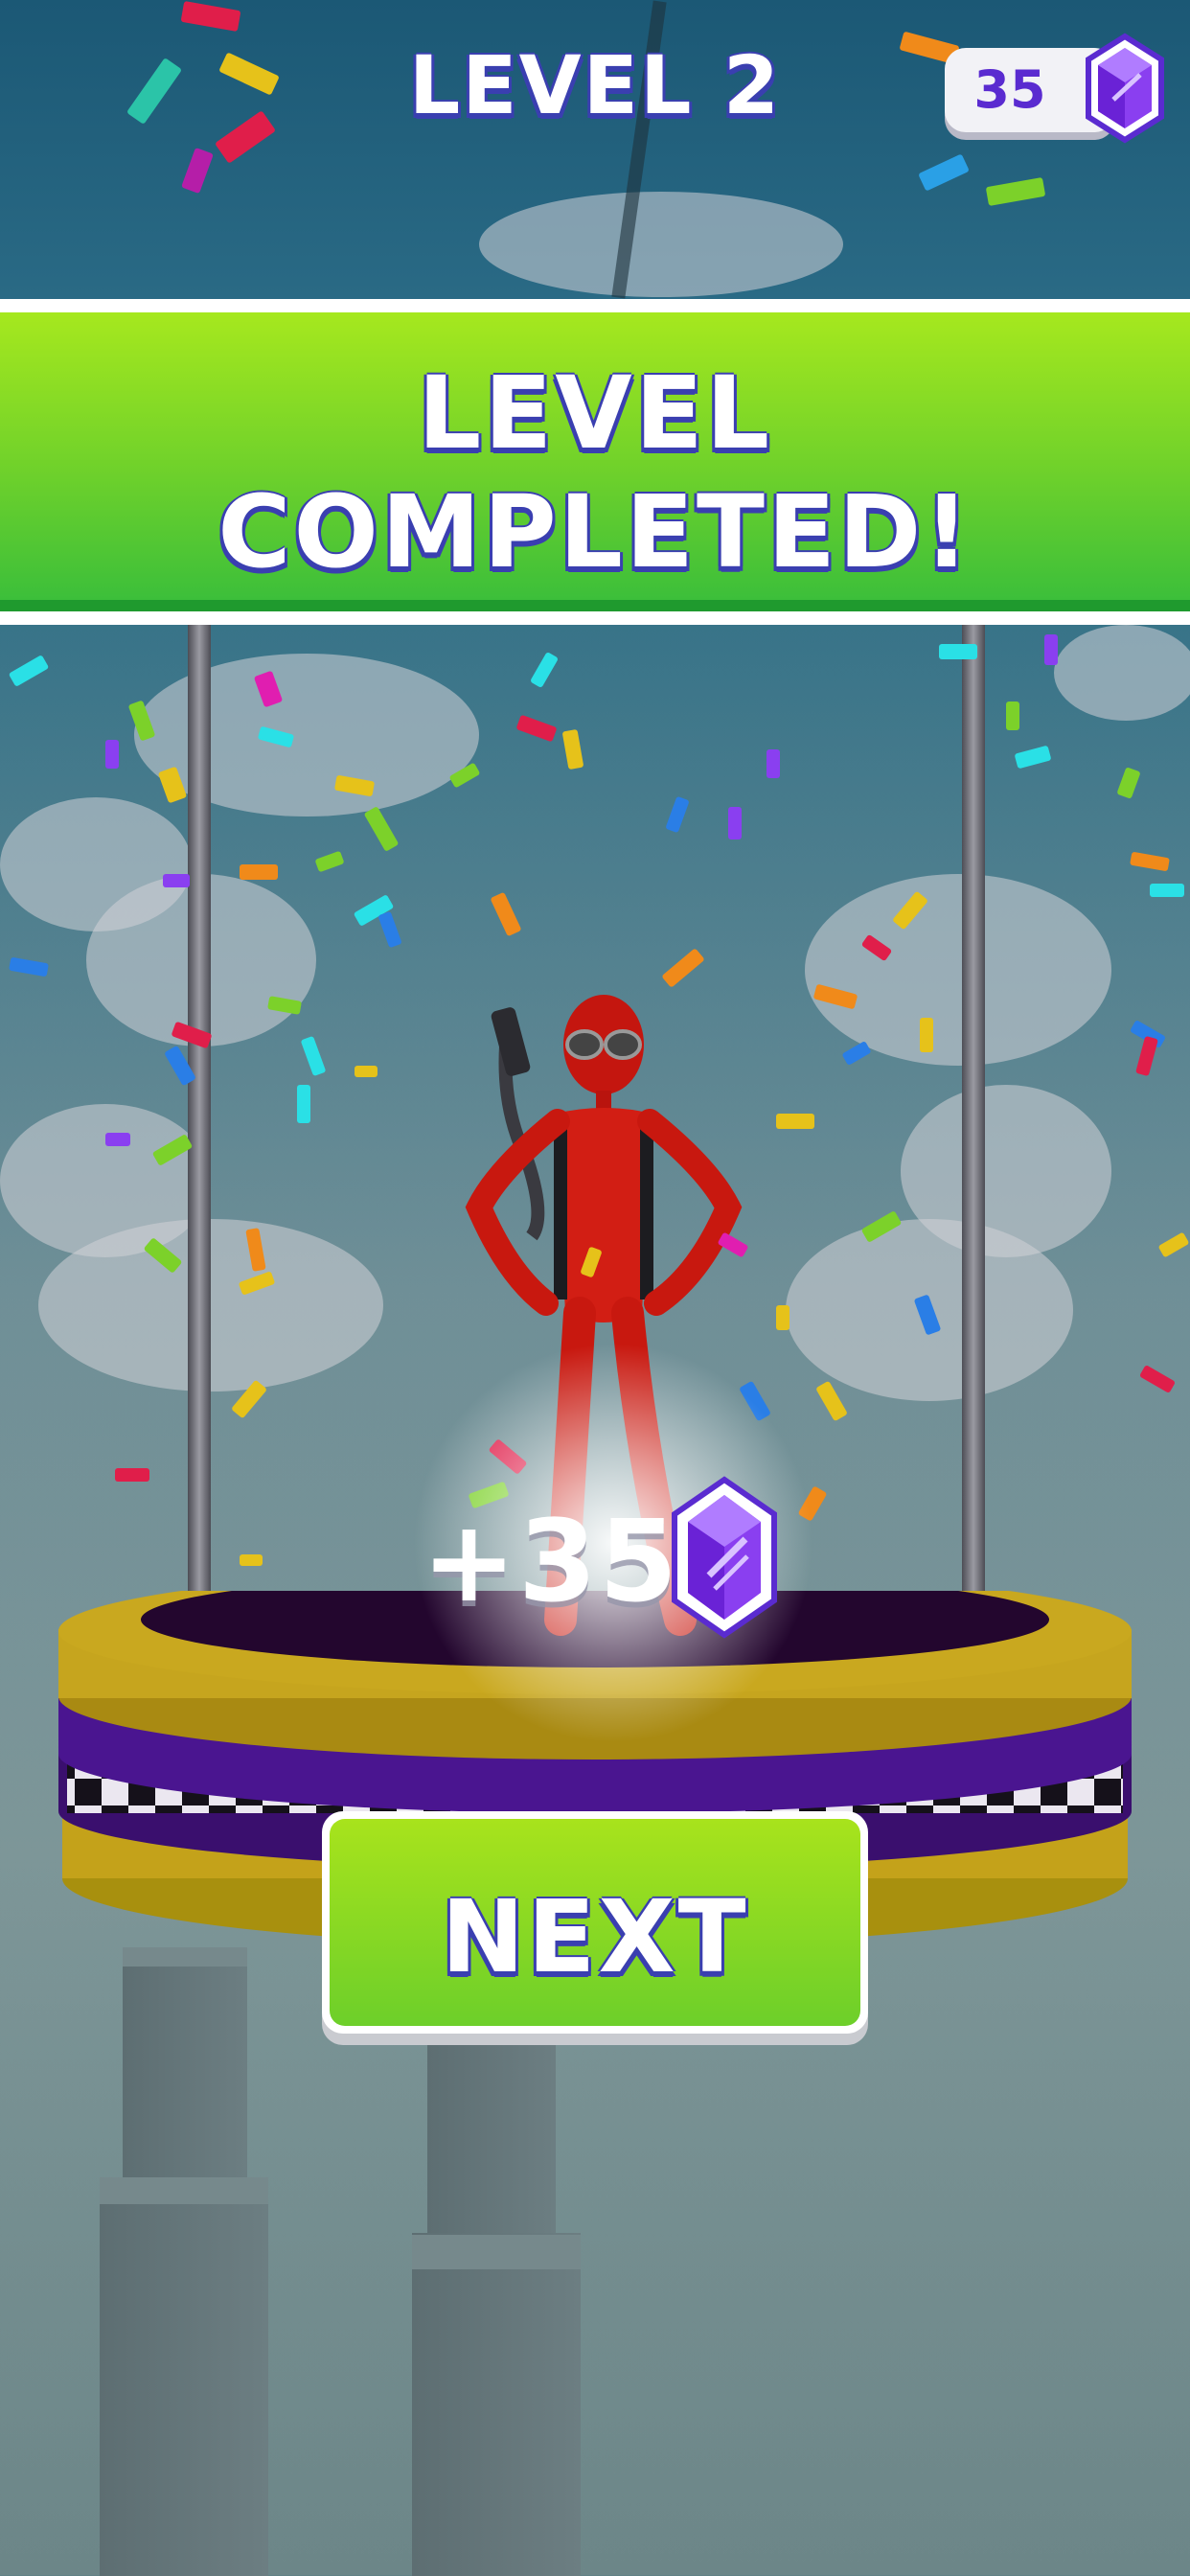 The image size is (1190, 2576). What do you see at coordinates (595, 413) in the screenshot?
I see `banner-title-line1: LEVEL` at bounding box center [595, 413].